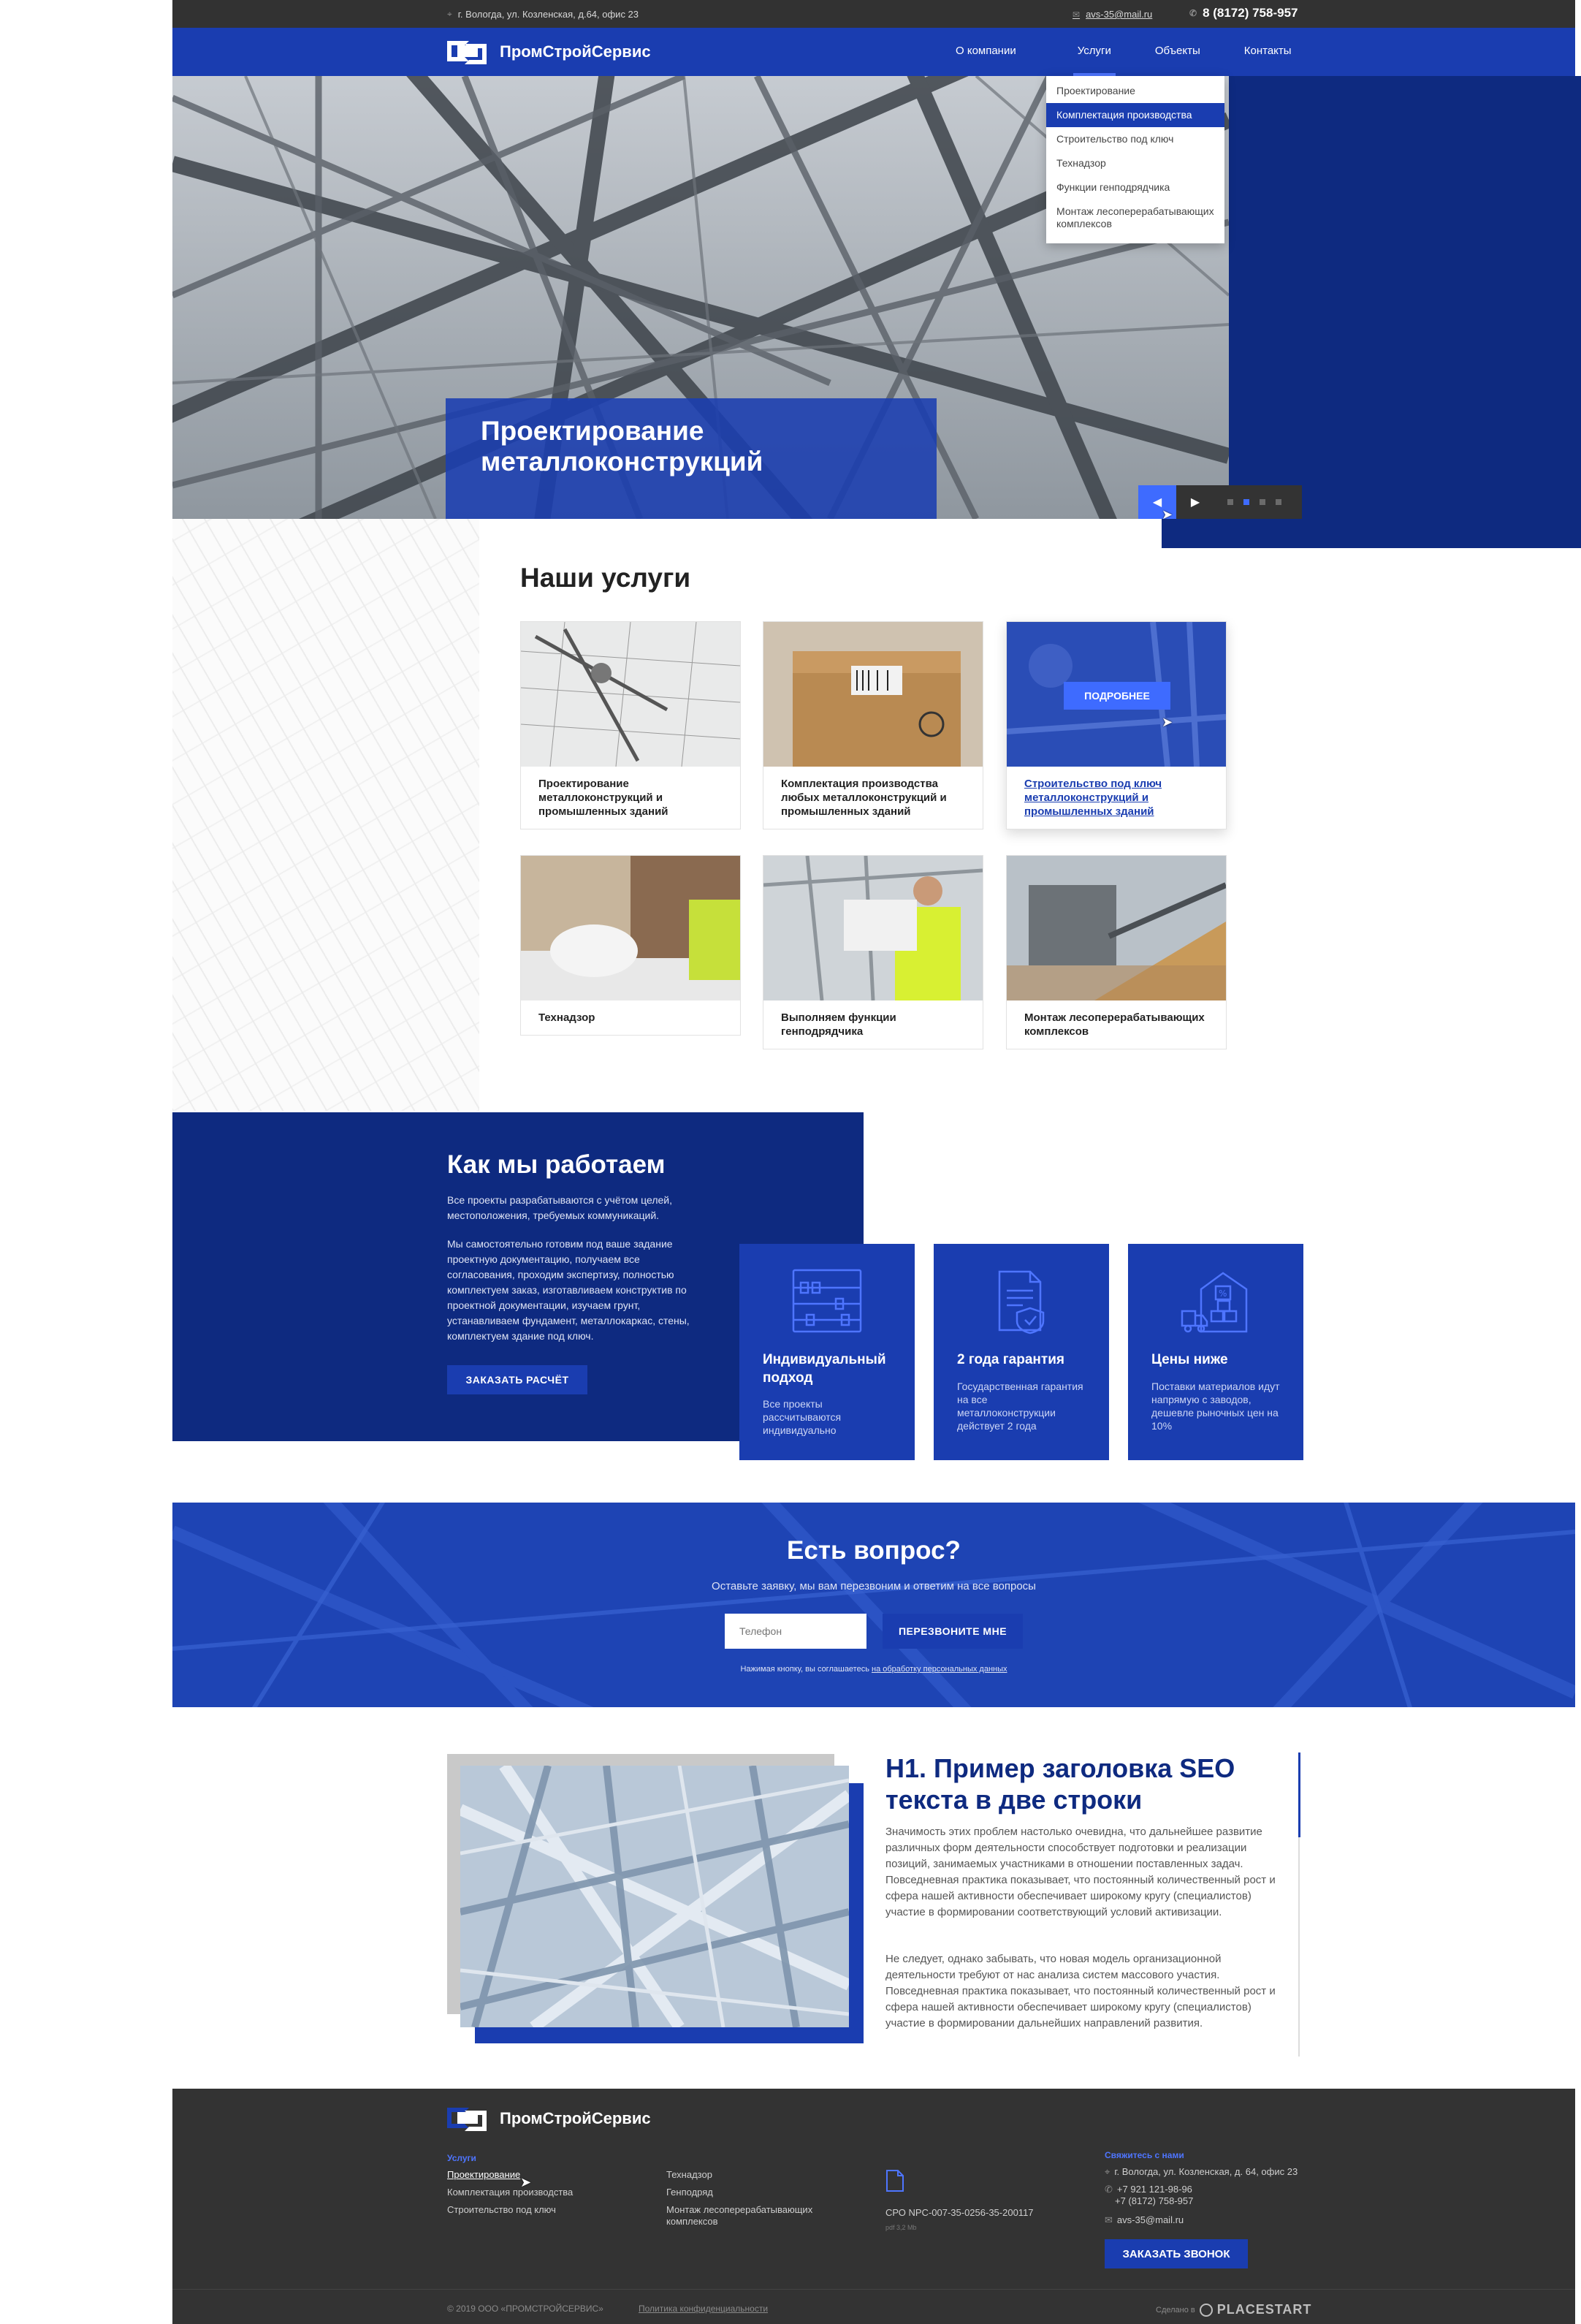 The width and height of the screenshot is (1581, 2324). I want to click on feature-title: Индивидуальный подход, so click(824, 1369).